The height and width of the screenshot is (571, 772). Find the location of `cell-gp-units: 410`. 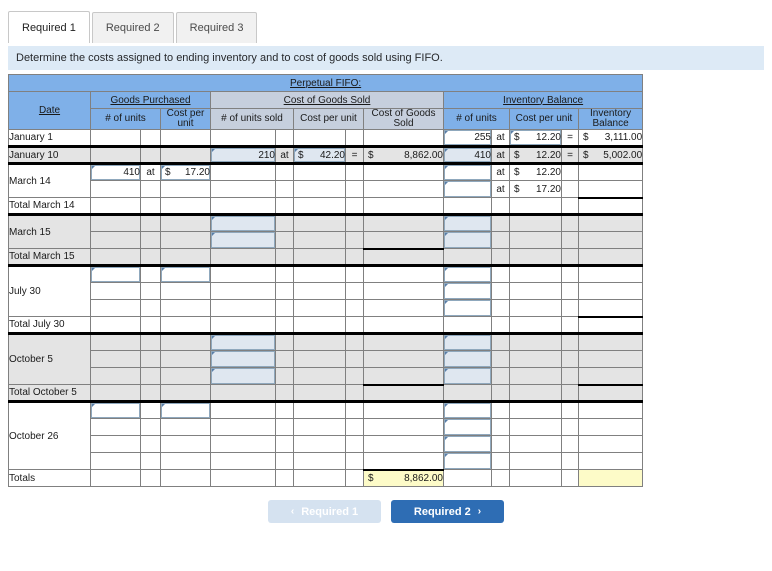

cell-gp-units: 410 is located at coordinates (115, 171).